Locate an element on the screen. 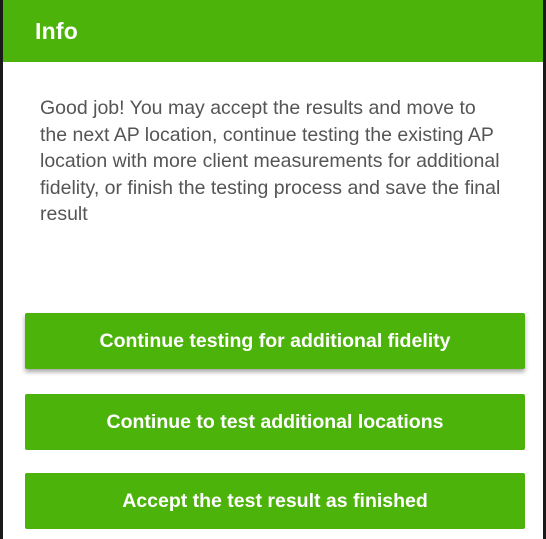 This screenshot has height=539, width=546. dialog-title: Info is located at coordinates (56, 30).